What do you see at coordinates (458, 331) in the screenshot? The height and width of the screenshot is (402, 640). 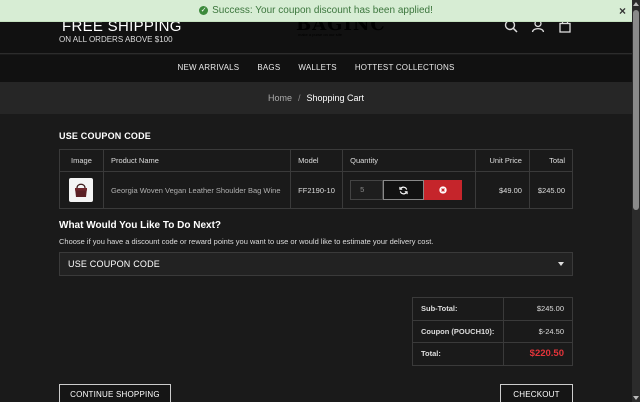 I see `coupon-label: Coupon (POUCH10):` at bounding box center [458, 331].